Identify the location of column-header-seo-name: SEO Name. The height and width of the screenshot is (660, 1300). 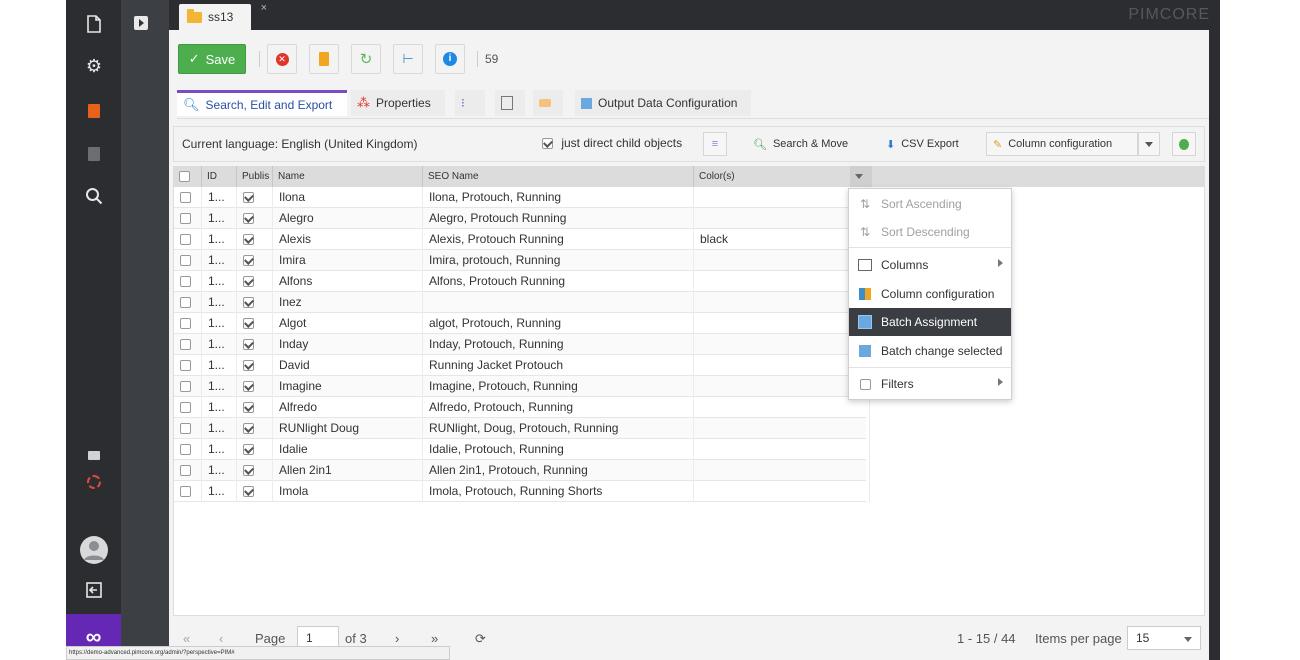
(558, 176).